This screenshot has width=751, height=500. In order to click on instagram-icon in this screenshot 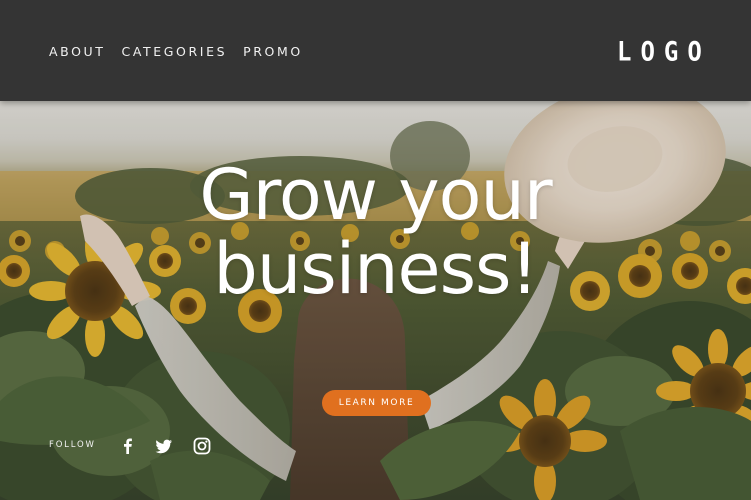, I will do `click(202, 446)`.